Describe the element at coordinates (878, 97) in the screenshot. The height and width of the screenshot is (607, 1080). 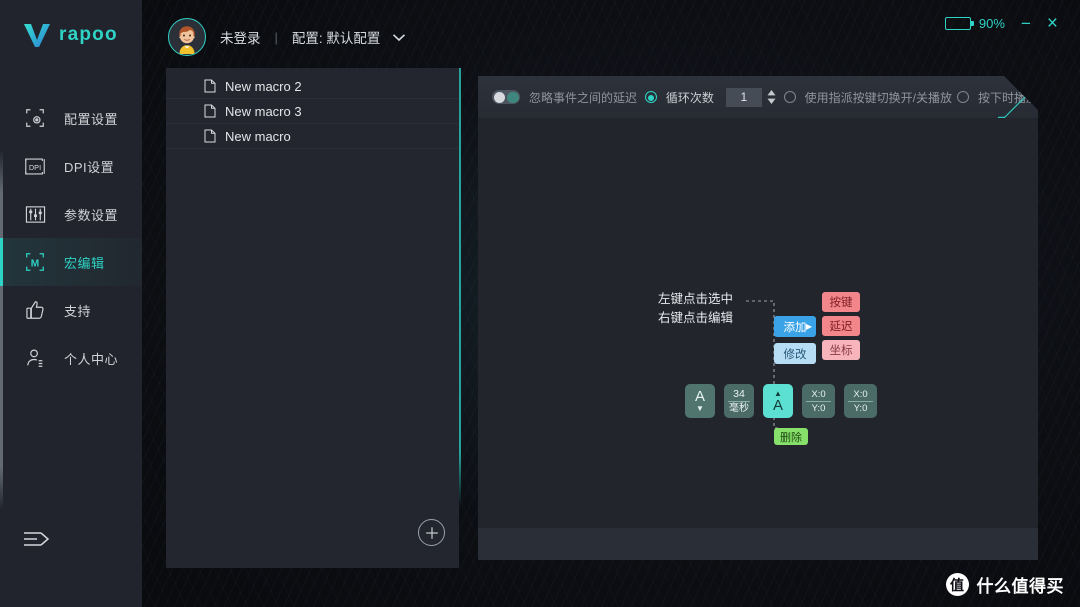
I see `toggle-play-label: 使用指派按键切换开/关播放` at that location.